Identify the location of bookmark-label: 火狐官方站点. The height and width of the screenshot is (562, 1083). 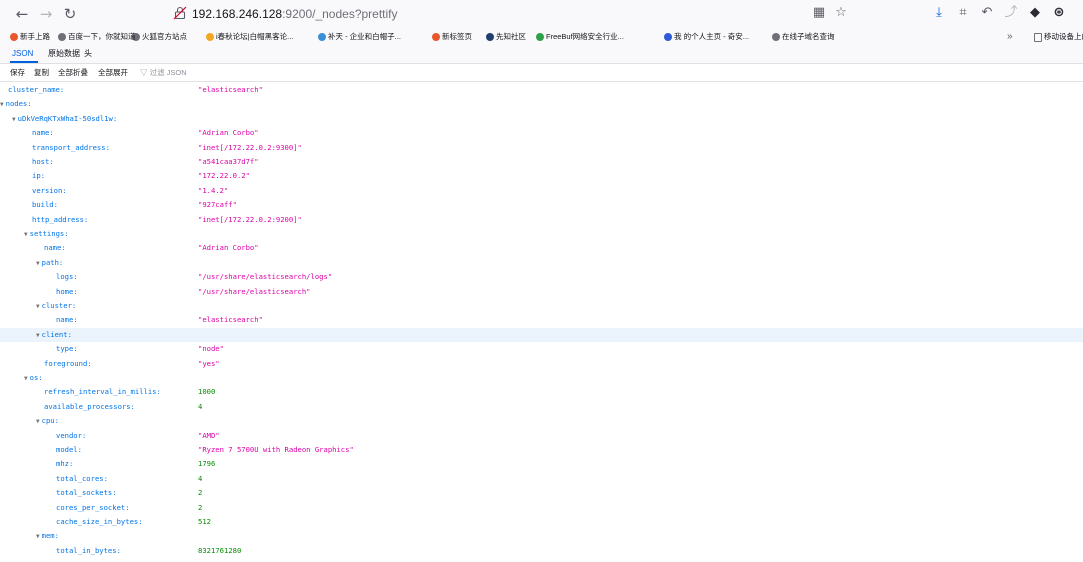
(164, 36).